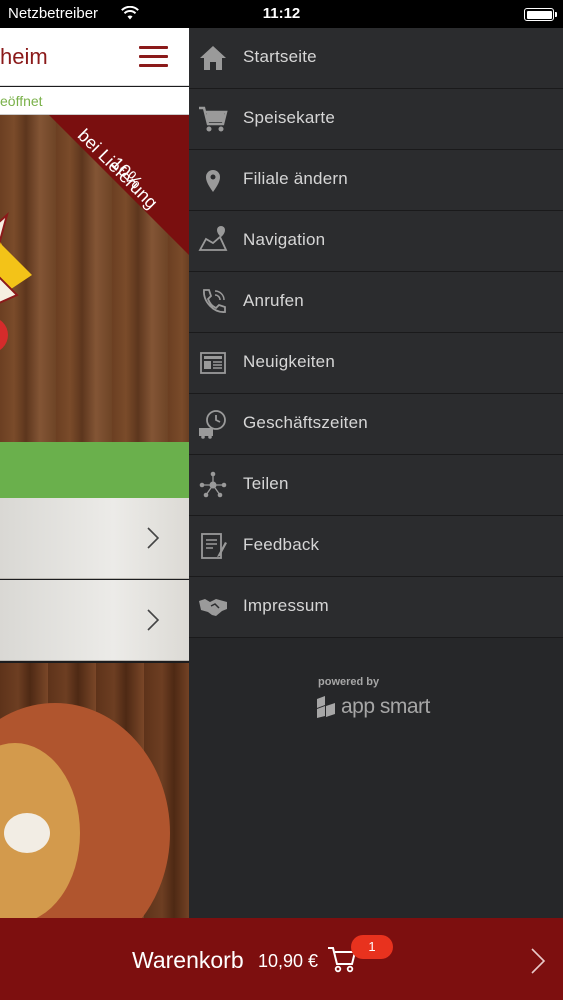 The width and height of the screenshot is (563, 1000). What do you see at coordinates (281, 544) in the screenshot?
I see `menu-item-label: Feedback` at bounding box center [281, 544].